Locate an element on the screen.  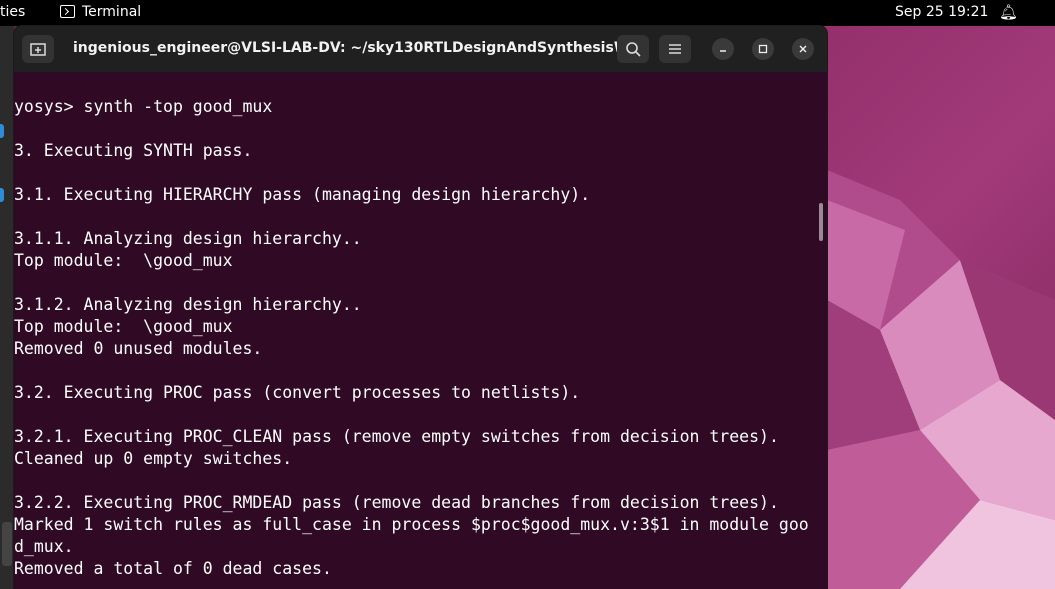
search-icon is located at coordinates (633, 49).